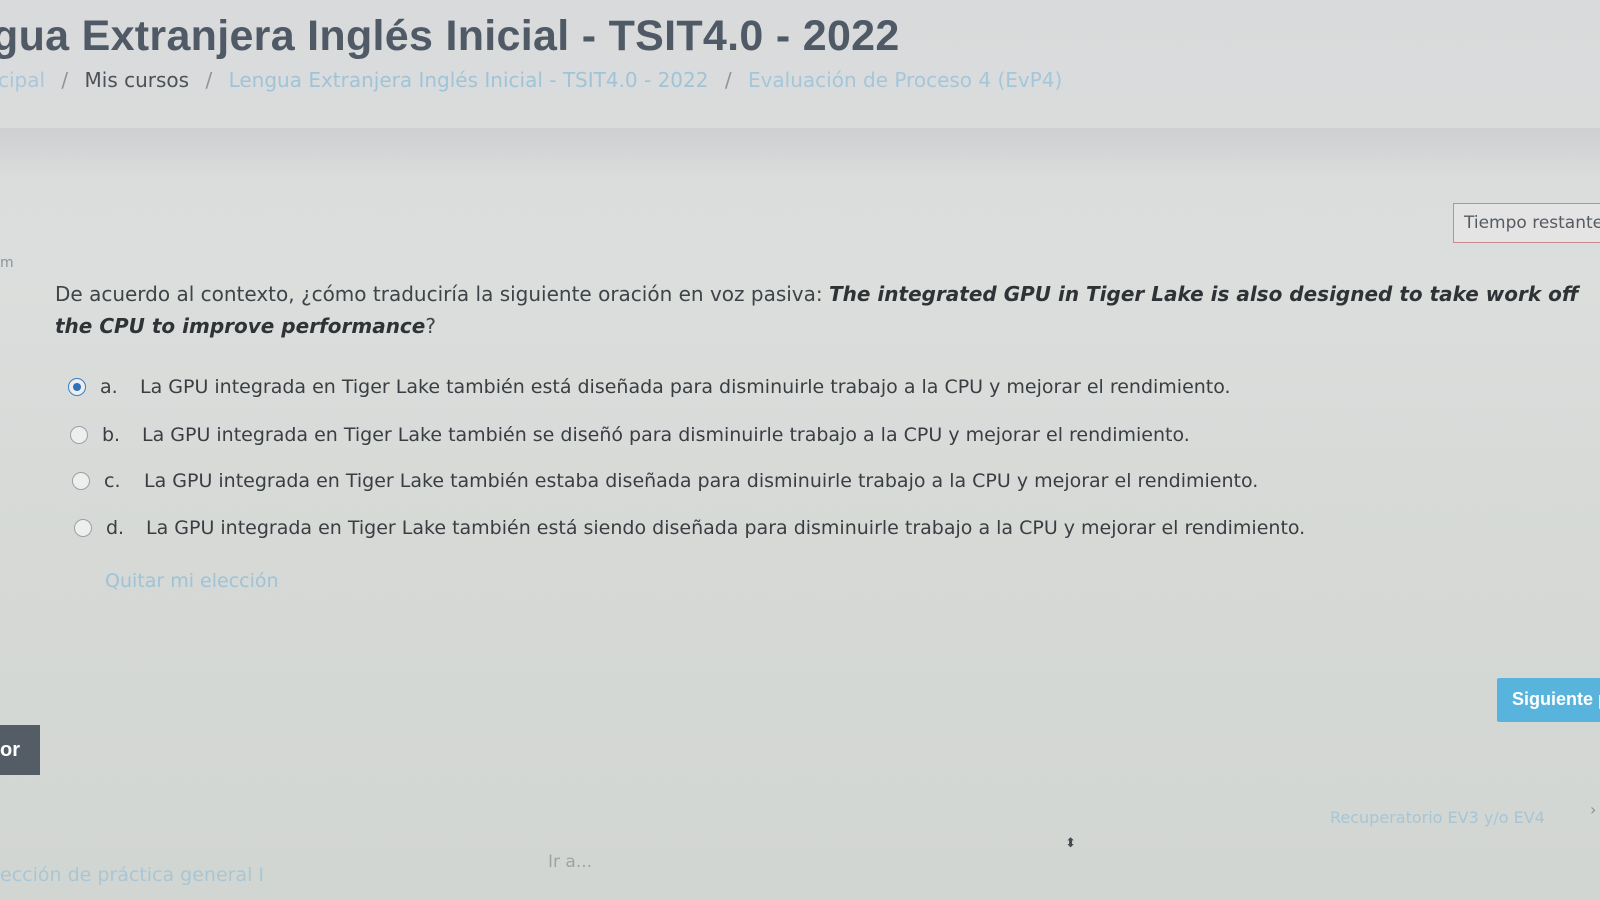  I want to click on time-remaining-box: Tiempo restante, so click(1526, 223).